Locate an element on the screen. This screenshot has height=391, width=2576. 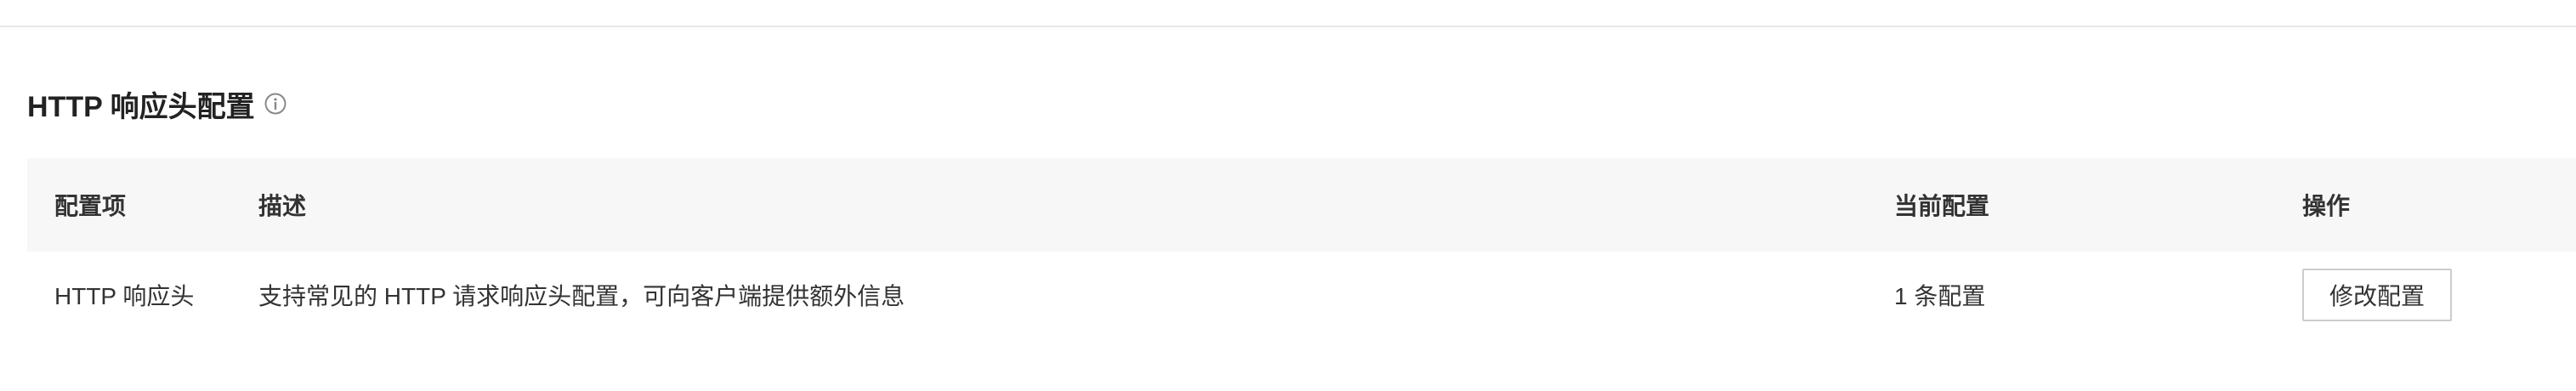
cell-action: 修改配置 is located at coordinates (2439, 295).